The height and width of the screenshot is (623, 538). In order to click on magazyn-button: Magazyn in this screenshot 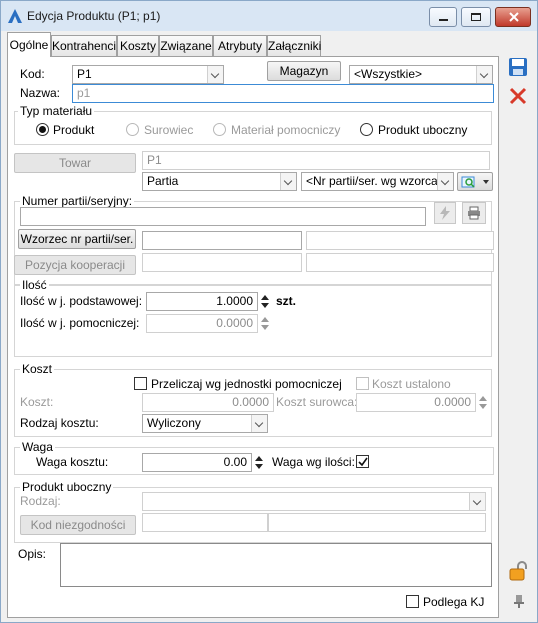, I will do `click(304, 71)`.